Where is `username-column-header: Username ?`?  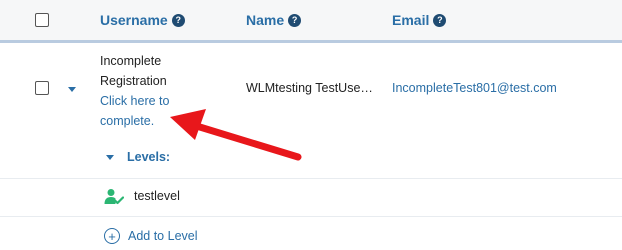 username-column-header: Username ? is located at coordinates (142, 20).